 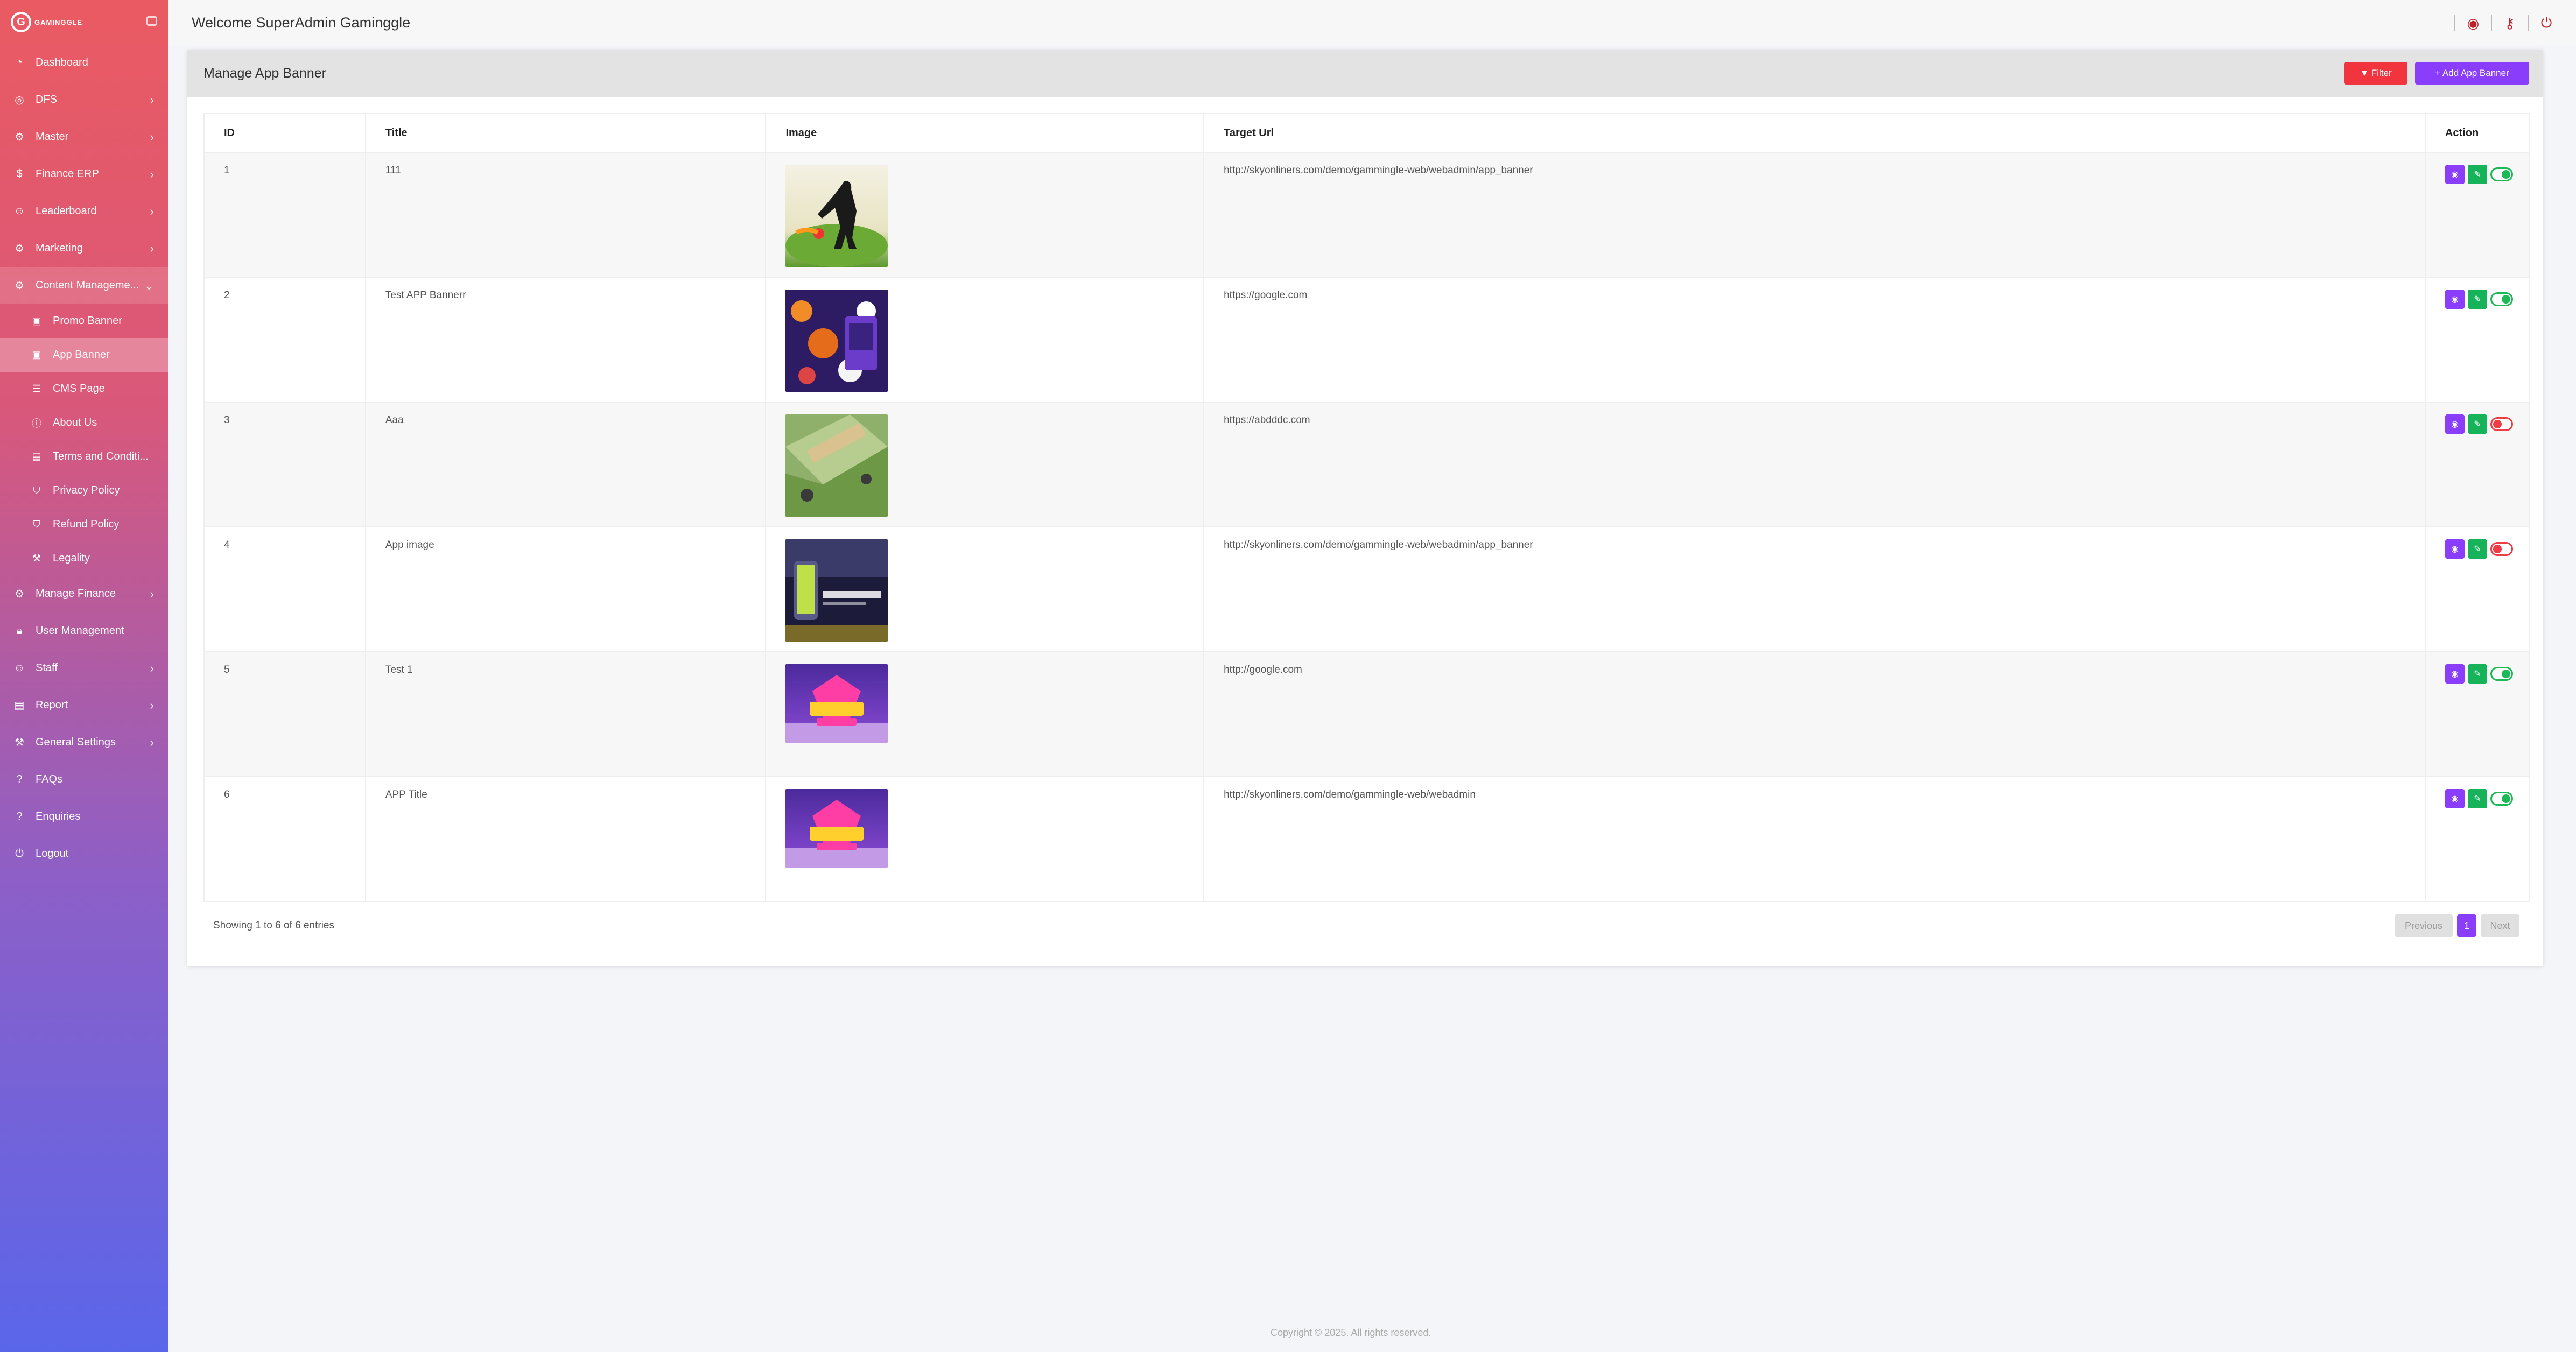 I want to click on sidebar-item-leaderboard: ☺ Leaderboard ›, so click(x=84, y=211).